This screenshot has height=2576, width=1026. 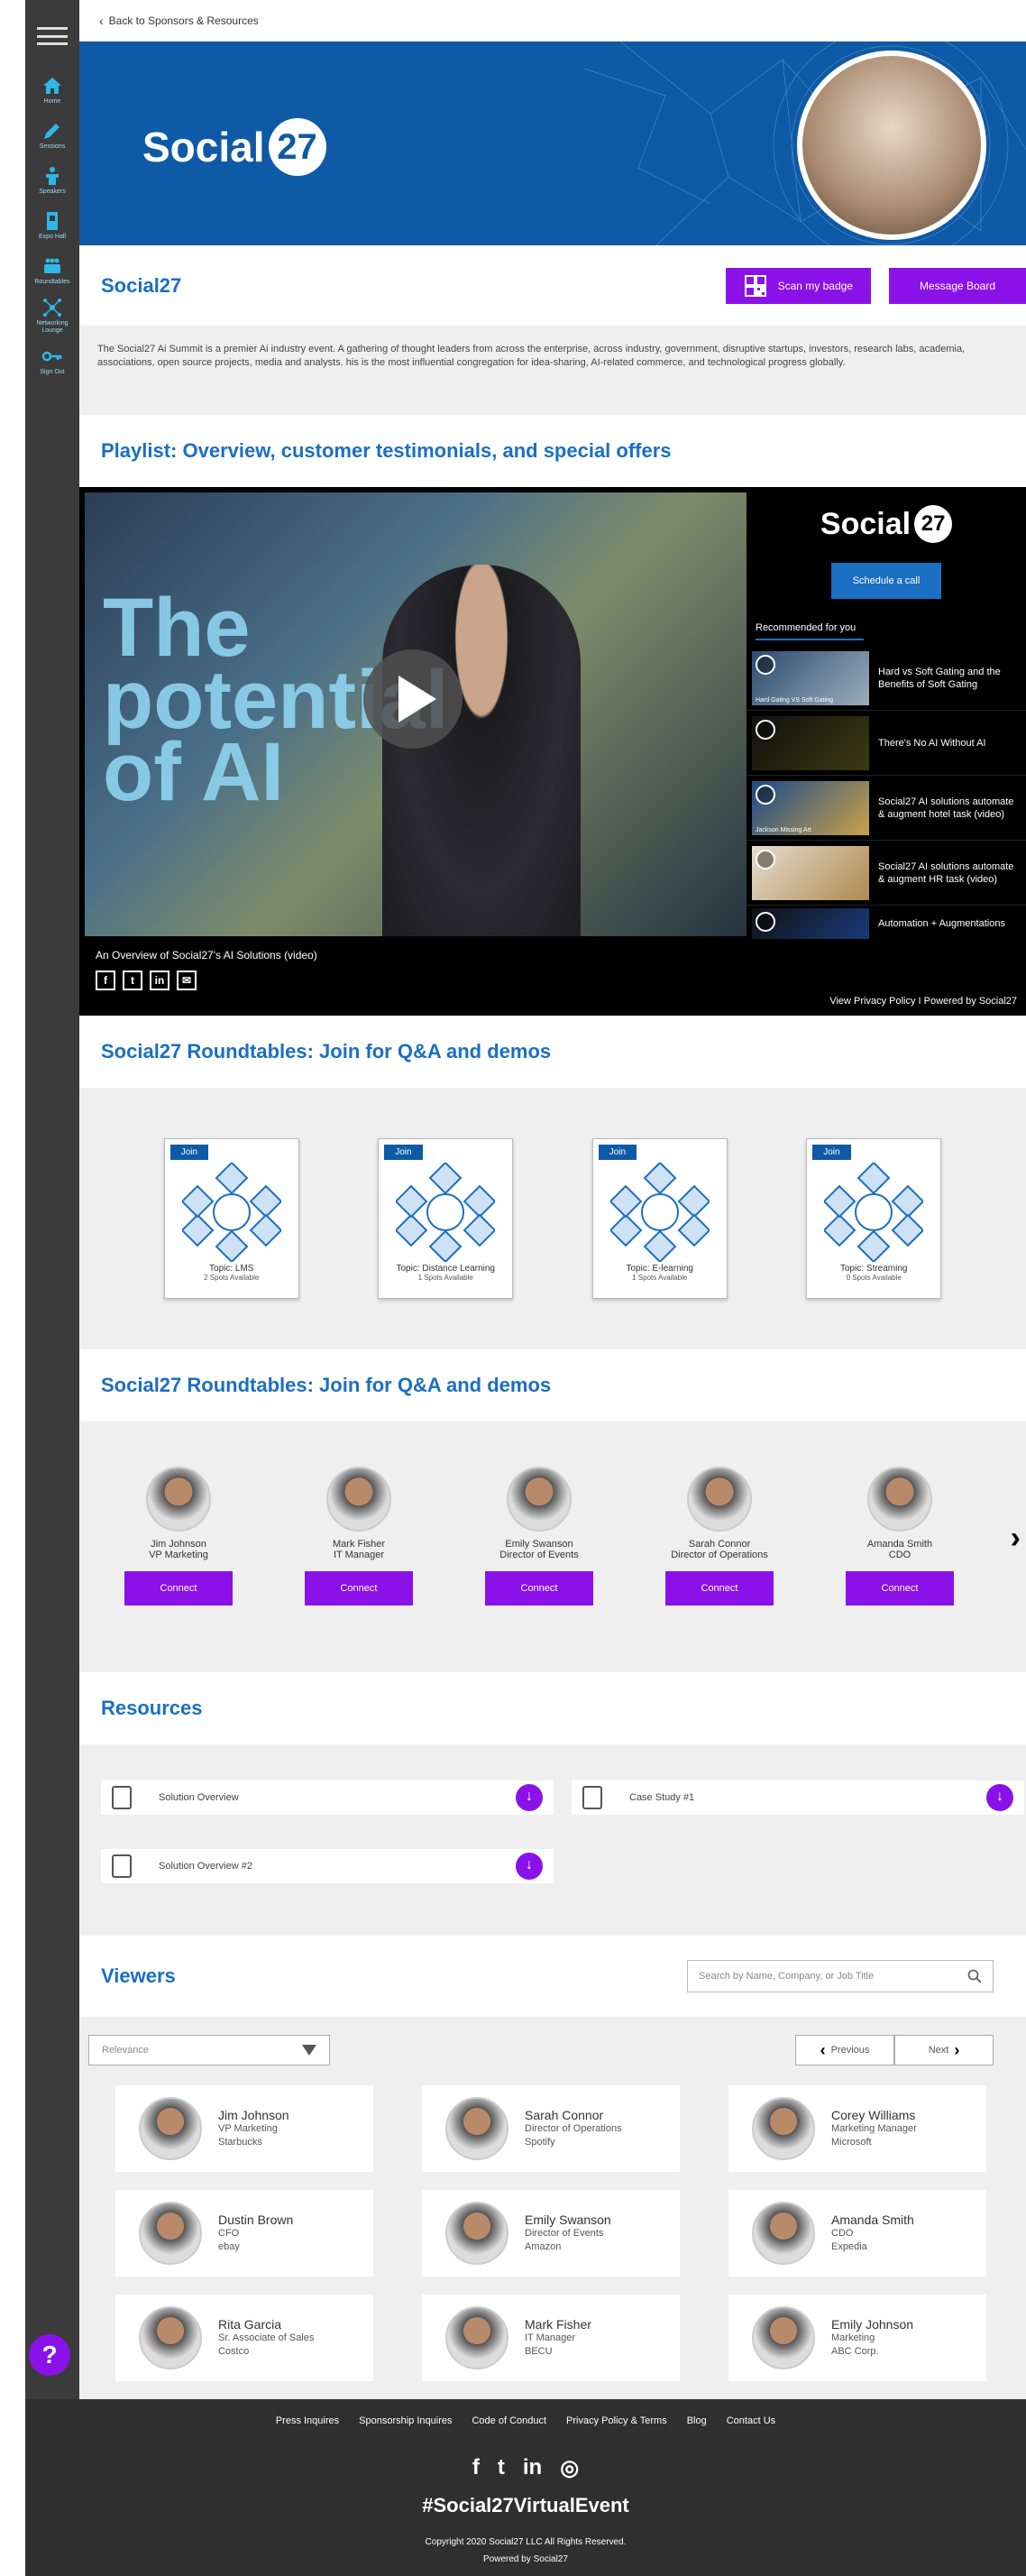 What do you see at coordinates (52, 180) in the screenshot?
I see `nav-item-speakers: Speakers` at bounding box center [52, 180].